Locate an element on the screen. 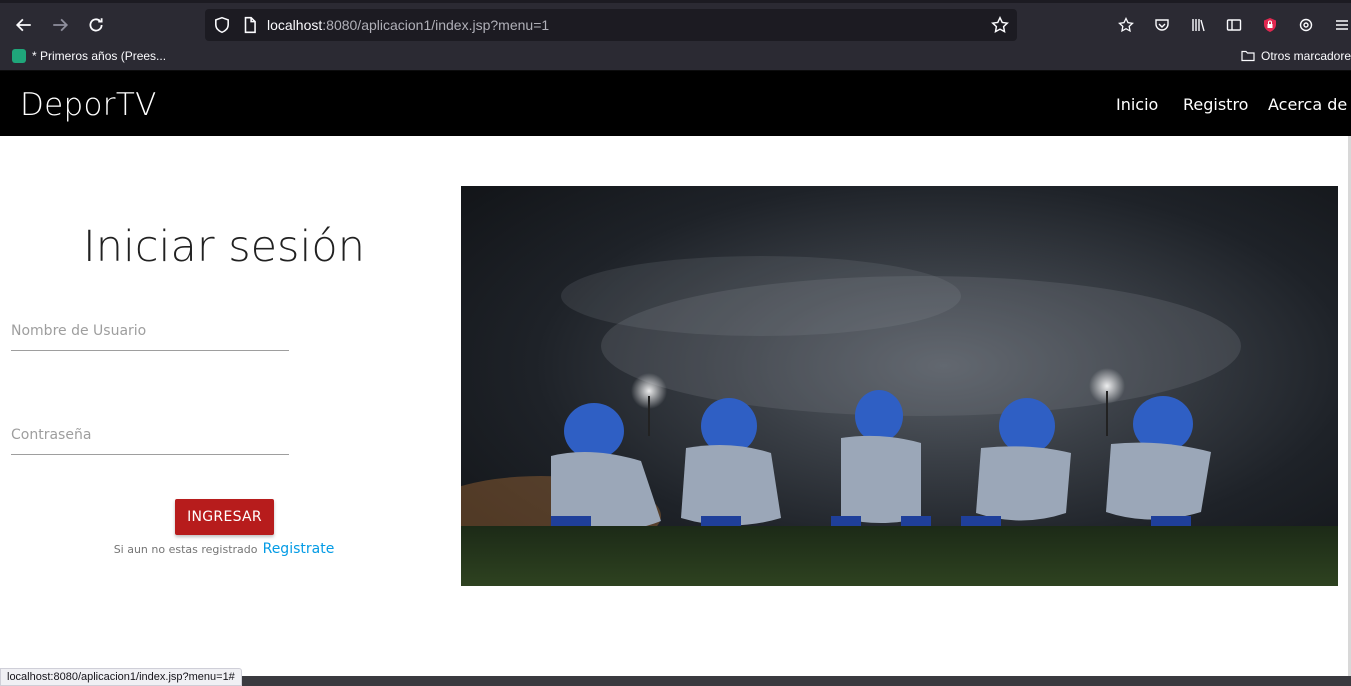  nav-link-inicio: Inicio is located at coordinates (1137, 104).